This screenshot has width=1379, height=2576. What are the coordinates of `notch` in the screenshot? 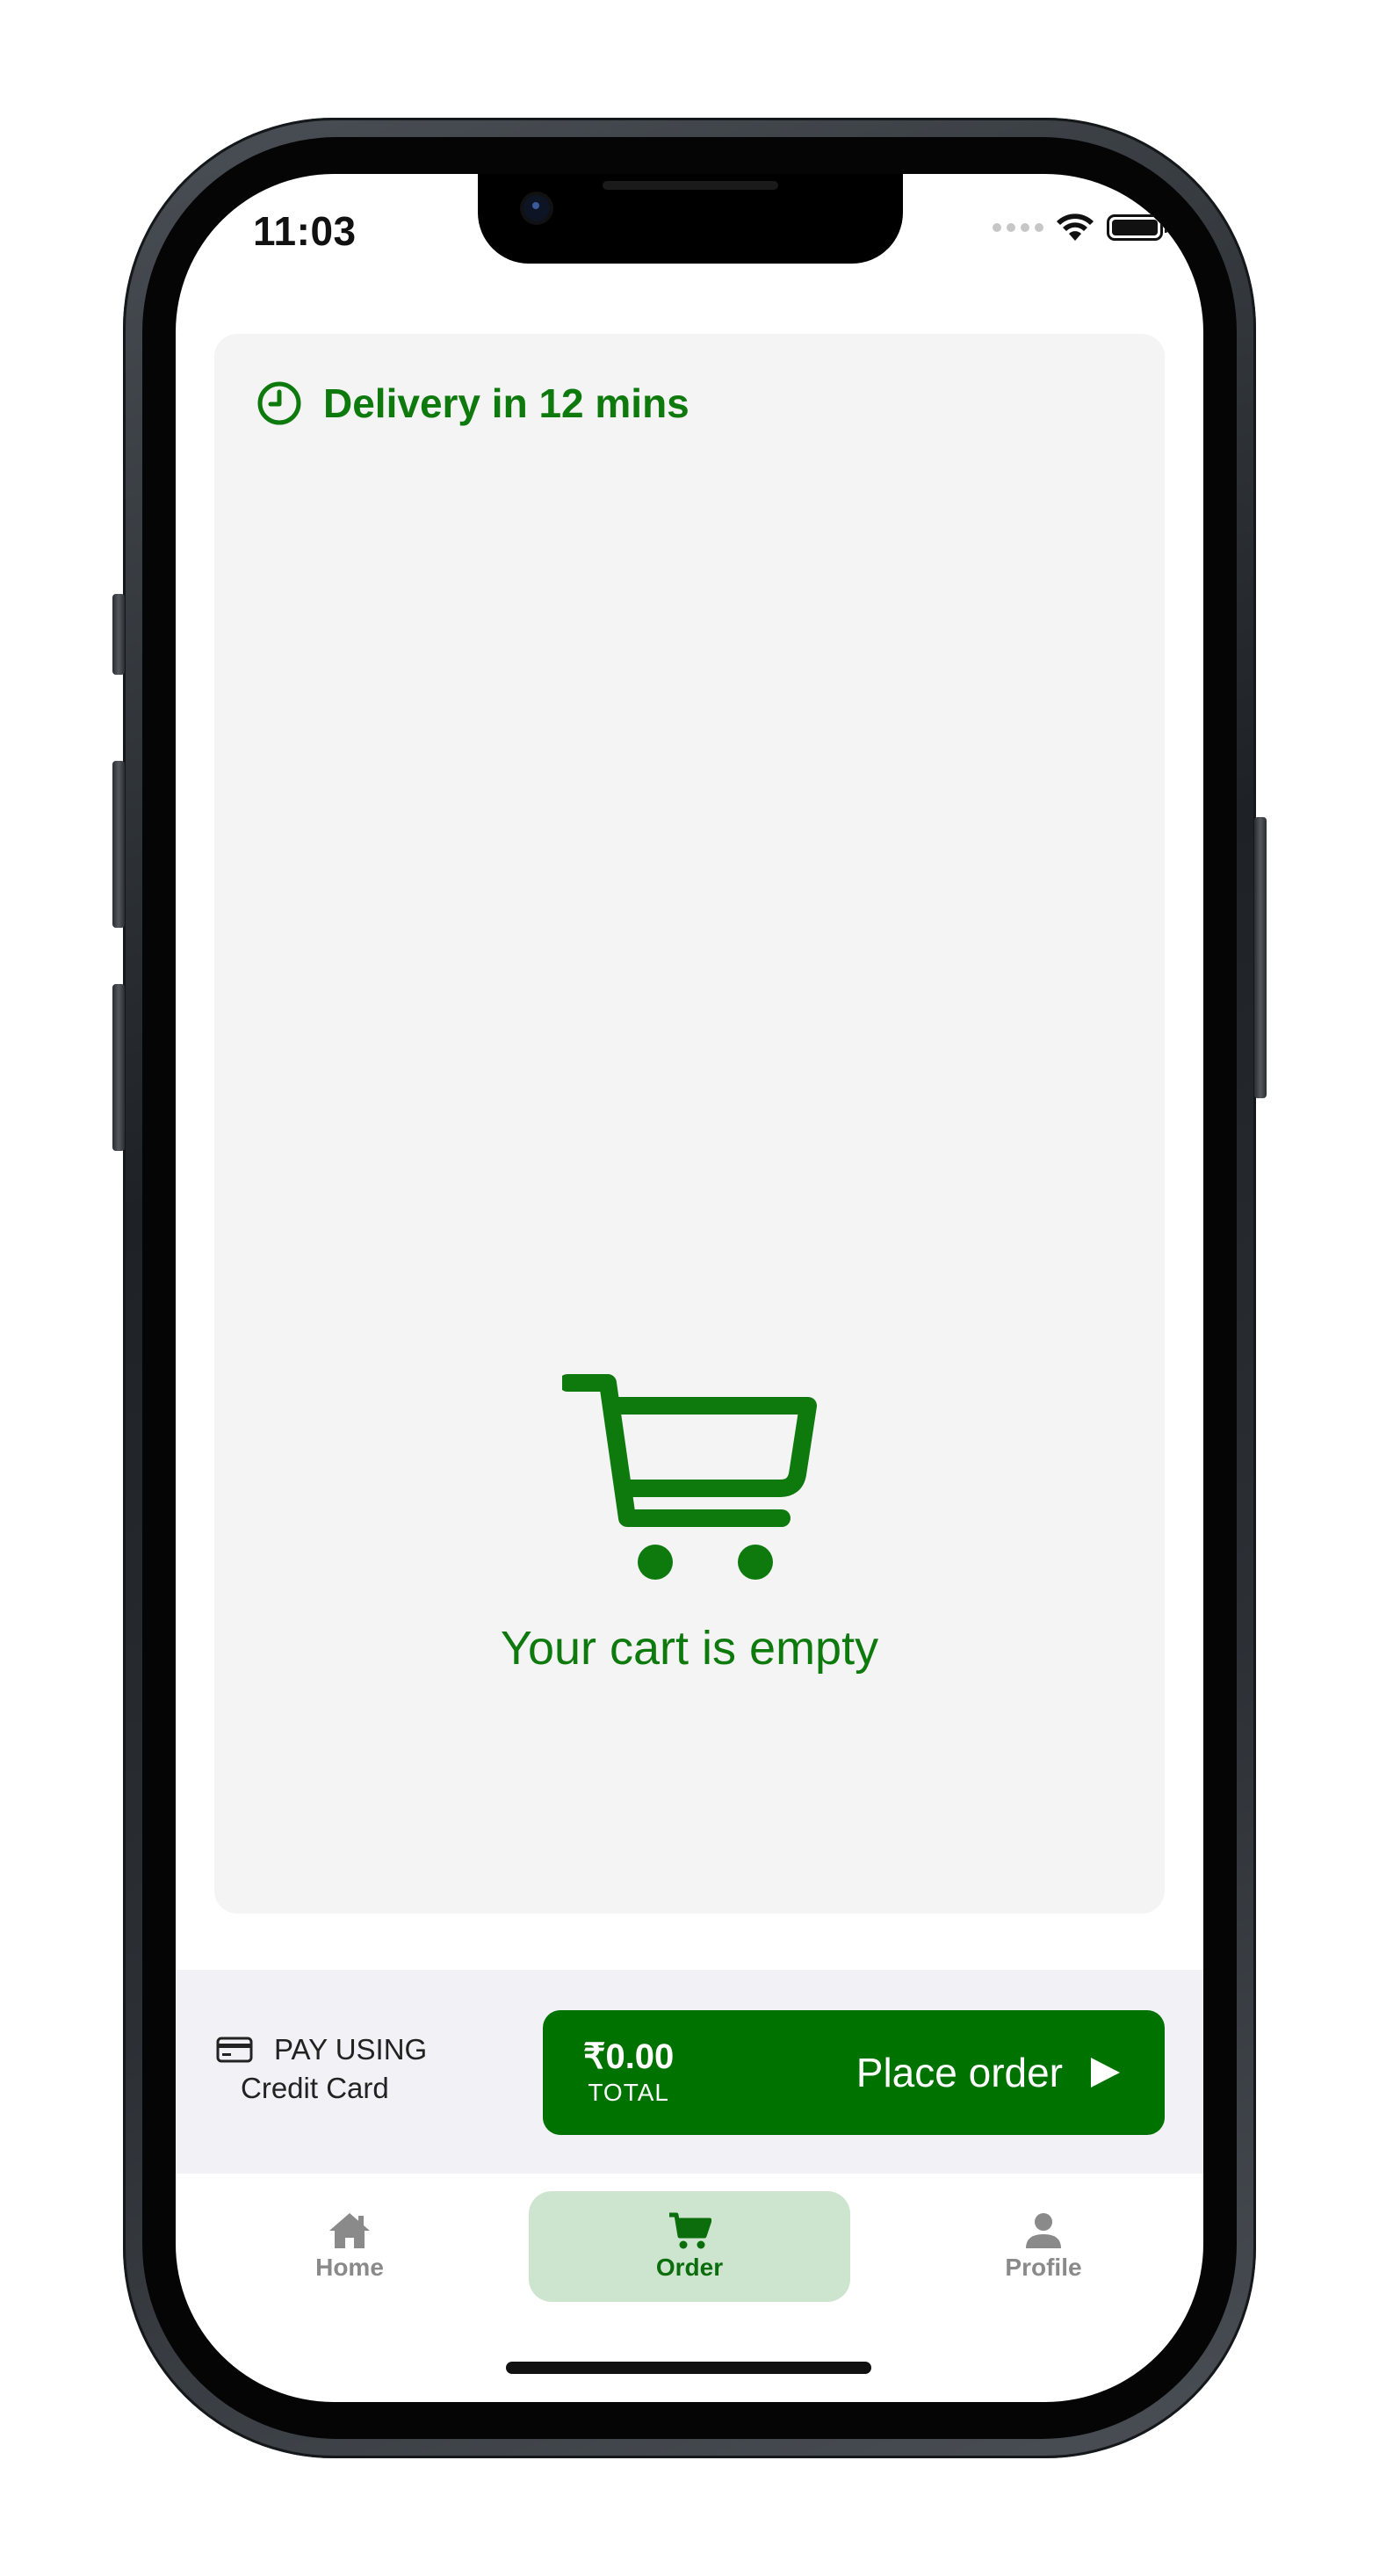 It's located at (690, 219).